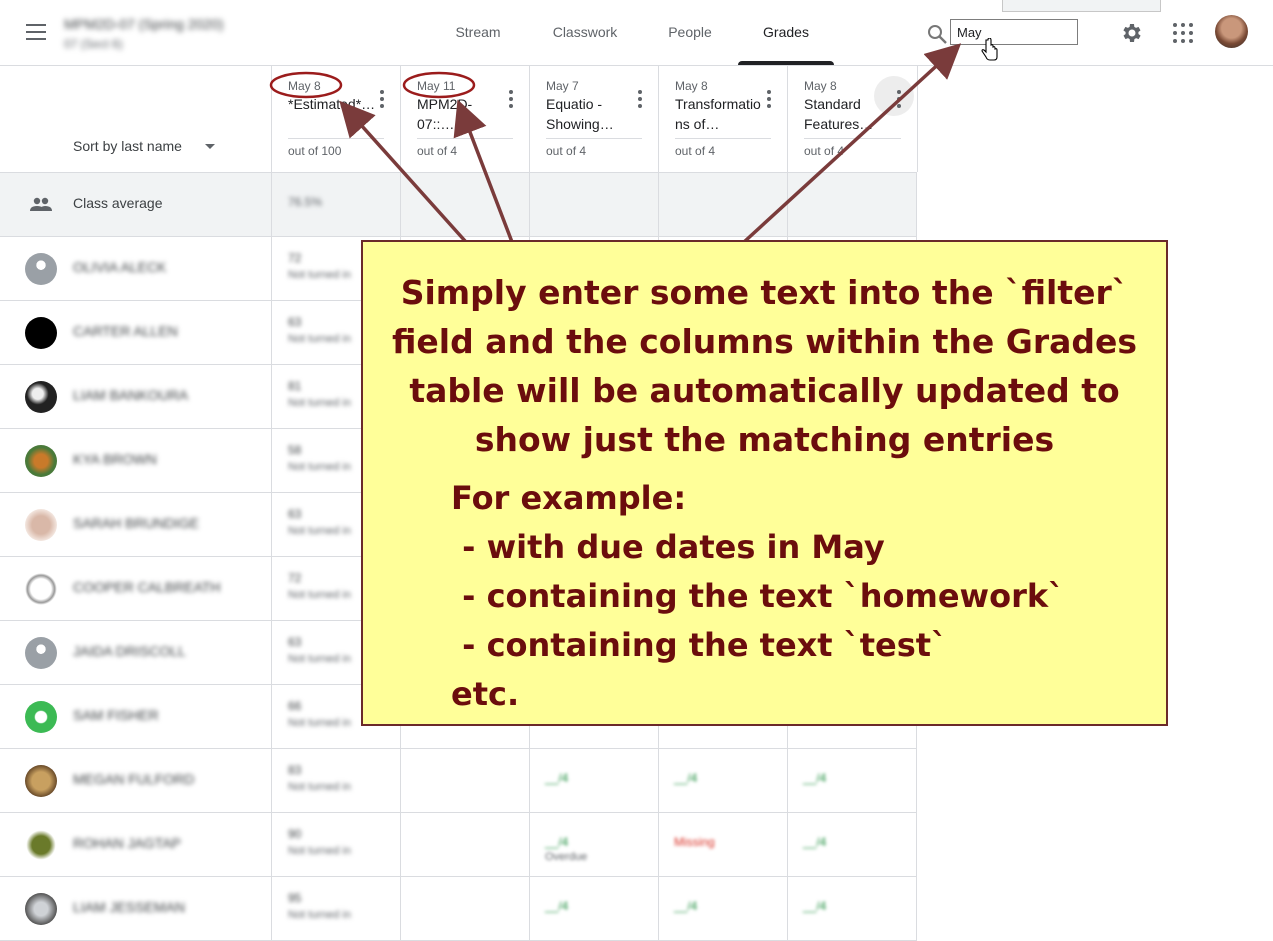  What do you see at coordinates (130, 395) in the screenshot?
I see `student-name: LIAM BANKOURA` at bounding box center [130, 395].